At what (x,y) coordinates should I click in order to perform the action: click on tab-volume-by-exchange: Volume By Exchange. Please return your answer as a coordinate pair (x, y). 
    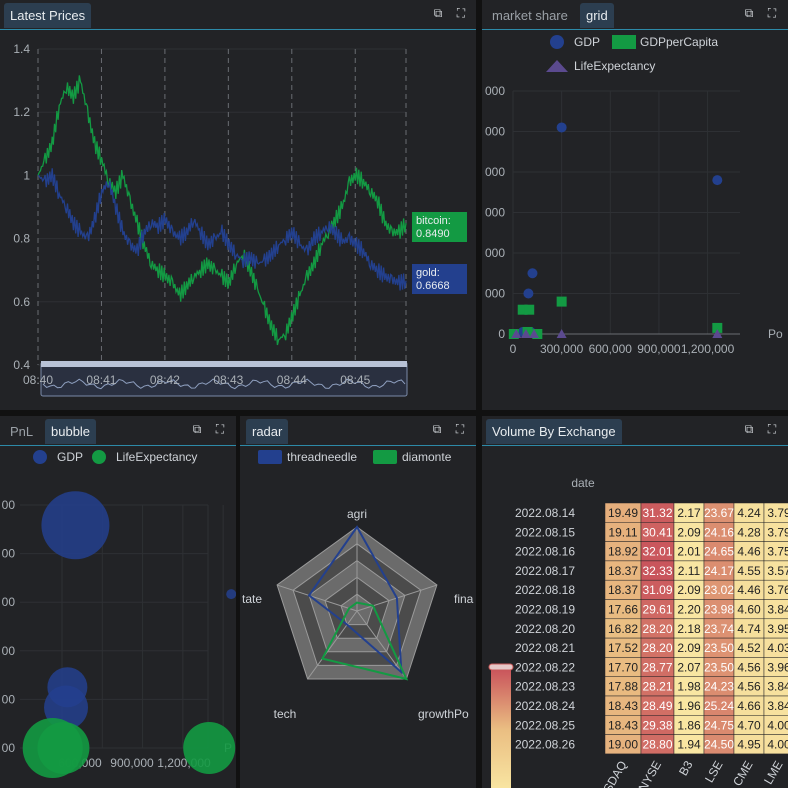
    Looking at the image, I should click on (554, 431).